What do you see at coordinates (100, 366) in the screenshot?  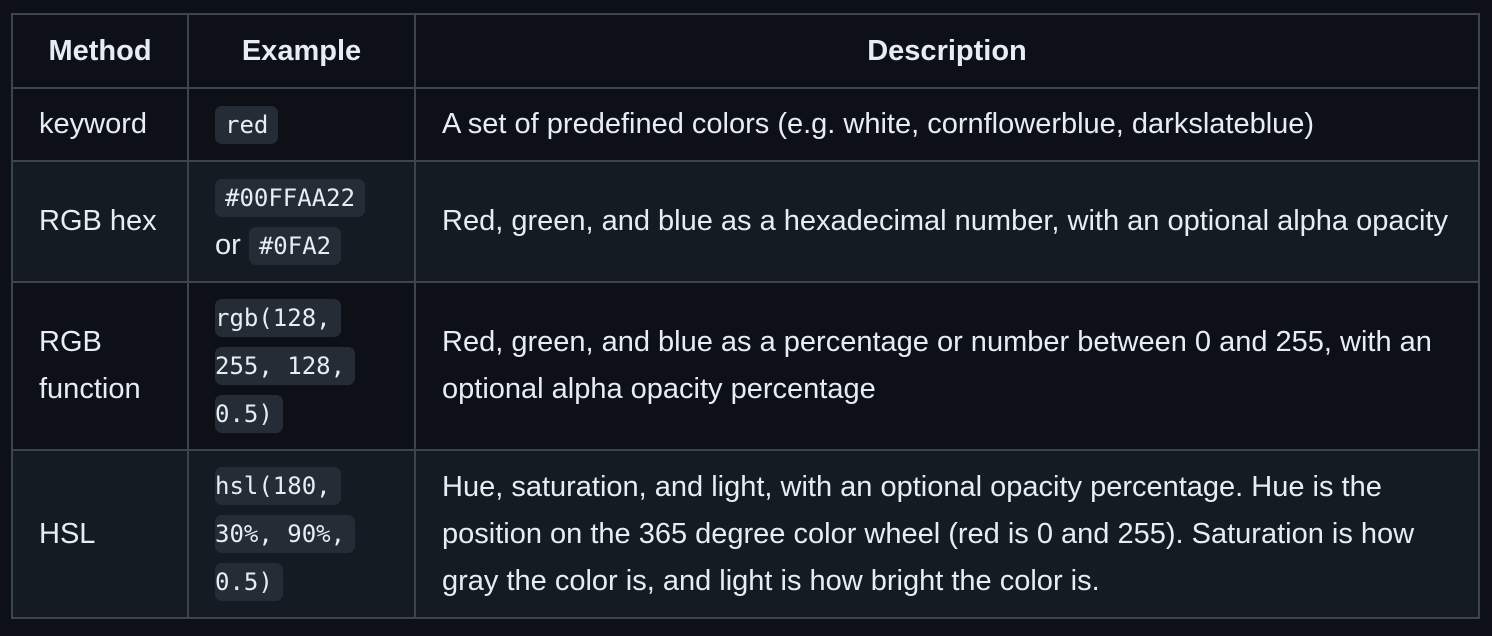 I see `method-cell: RGB function` at bounding box center [100, 366].